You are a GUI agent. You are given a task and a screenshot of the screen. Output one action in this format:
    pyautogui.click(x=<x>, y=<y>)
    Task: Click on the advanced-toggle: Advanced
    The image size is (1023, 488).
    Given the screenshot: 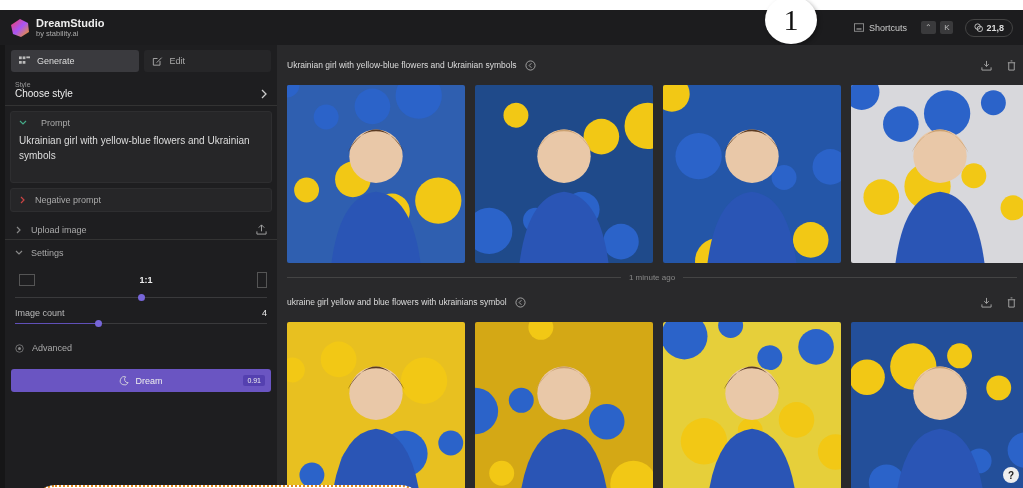 What is the action you would take?
    pyautogui.click(x=141, y=346)
    